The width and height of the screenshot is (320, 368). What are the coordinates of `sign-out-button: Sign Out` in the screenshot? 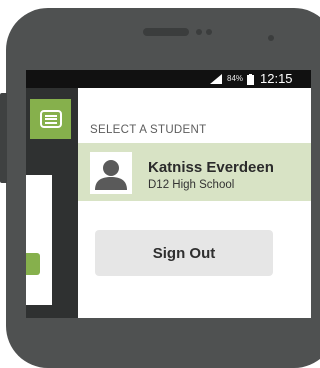 It's located at (184, 253).